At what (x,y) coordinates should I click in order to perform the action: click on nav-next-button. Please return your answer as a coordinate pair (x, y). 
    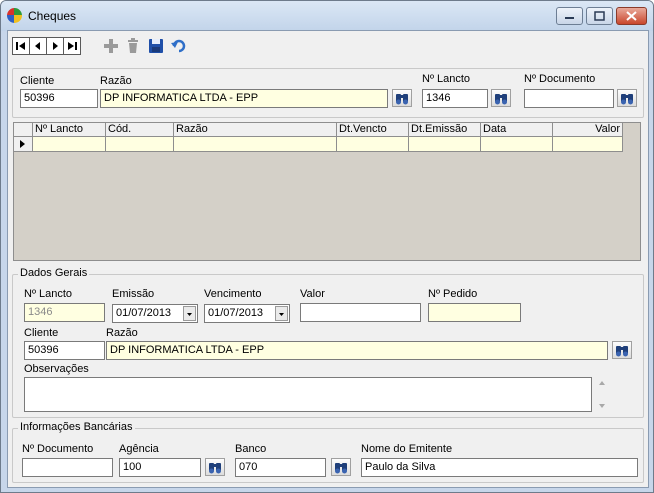
    Looking at the image, I should click on (55, 46).